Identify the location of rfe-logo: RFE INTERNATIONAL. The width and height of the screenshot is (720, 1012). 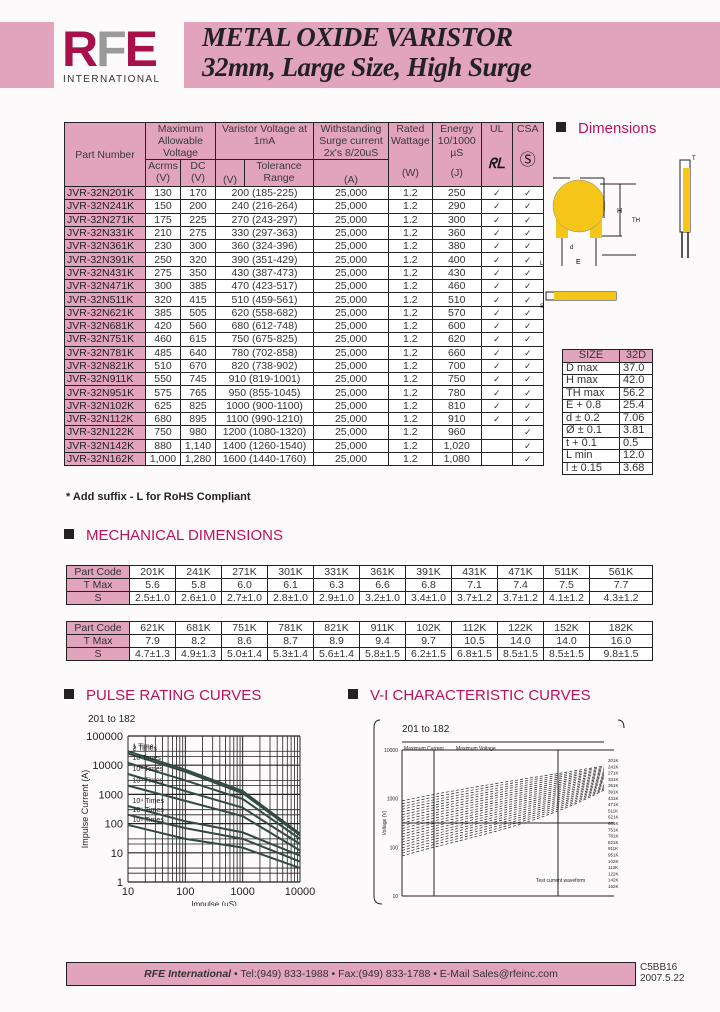
(119, 55).